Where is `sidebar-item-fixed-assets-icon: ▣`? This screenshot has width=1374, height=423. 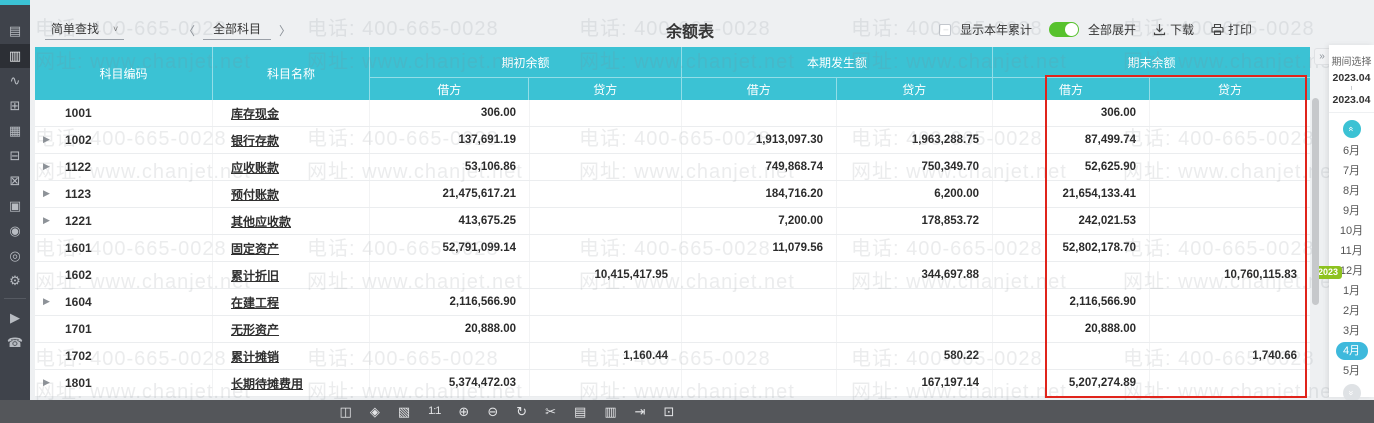 sidebar-item-fixed-assets-icon: ▣ is located at coordinates (15, 206).